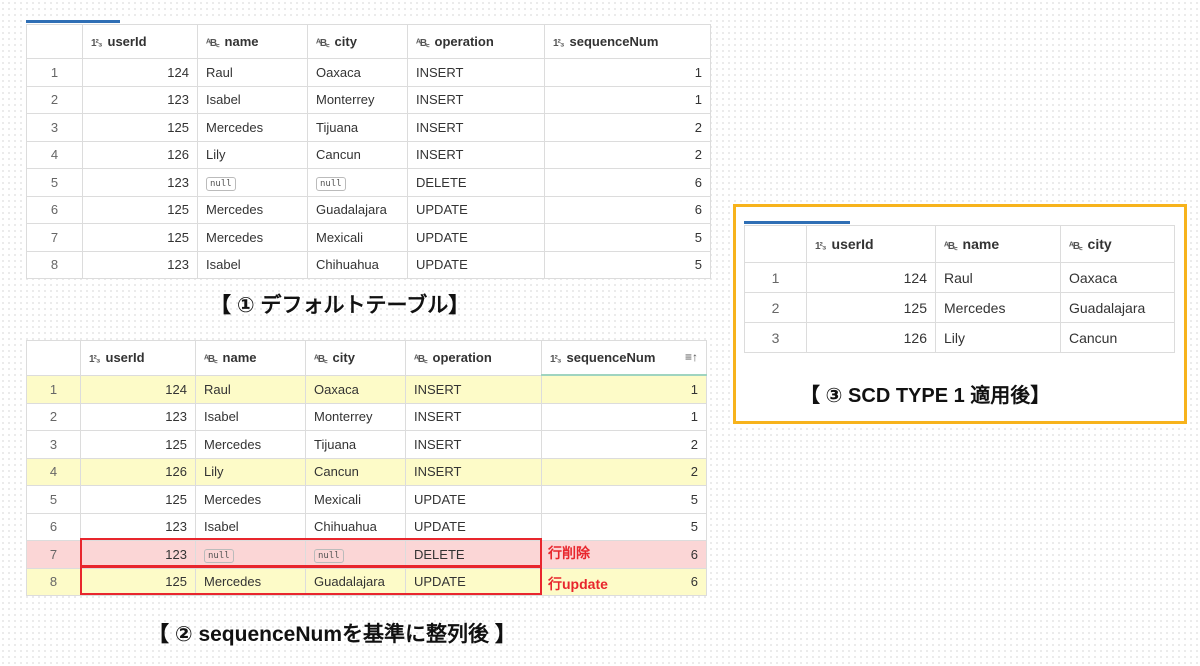 This screenshot has height=666, width=1200. Describe the element at coordinates (624, 358) in the screenshot. I see `column-header-sequencenum: 1²₃ sequenceNum ≡↑` at that location.